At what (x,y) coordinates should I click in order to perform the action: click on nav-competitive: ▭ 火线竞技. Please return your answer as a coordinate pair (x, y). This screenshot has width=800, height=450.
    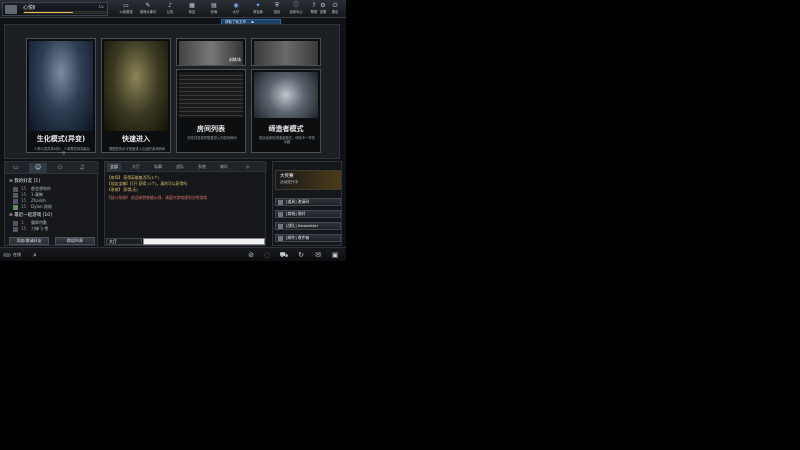
    Looking at the image, I should click on (126, 9).